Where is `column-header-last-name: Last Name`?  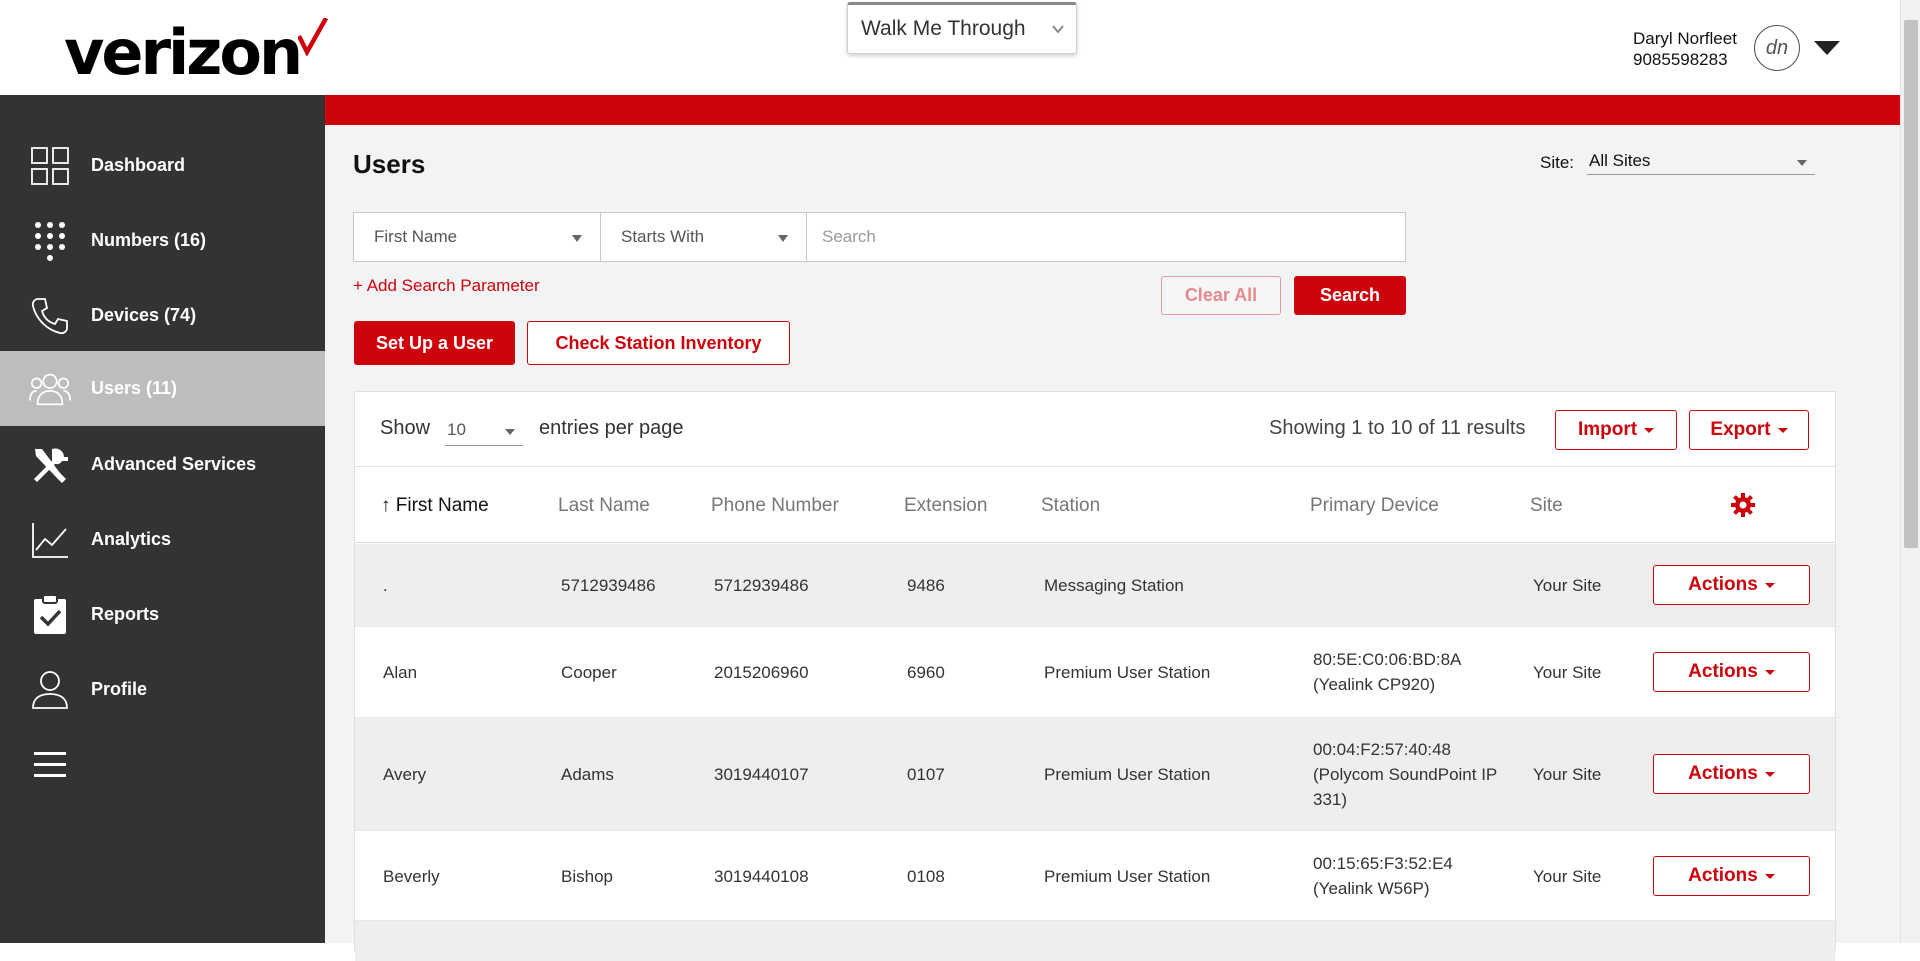
column-header-last-name: Last Name is located at coordinates (604, 506).